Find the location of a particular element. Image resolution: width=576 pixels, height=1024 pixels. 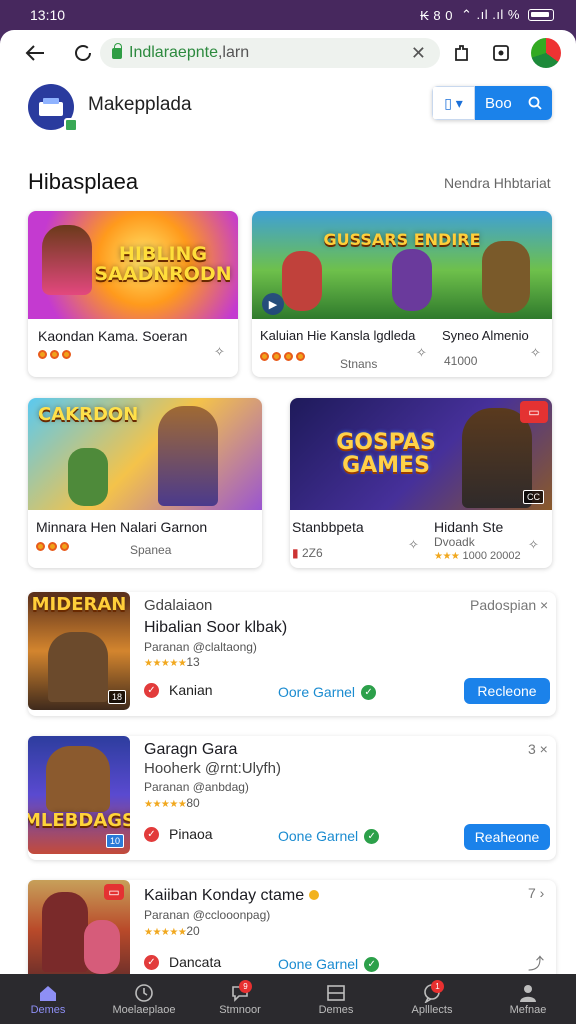

featured-card: HIBLING SAADNRODN Kaondan Kama. Soeran ✧ is located at coordinates (133, 294).